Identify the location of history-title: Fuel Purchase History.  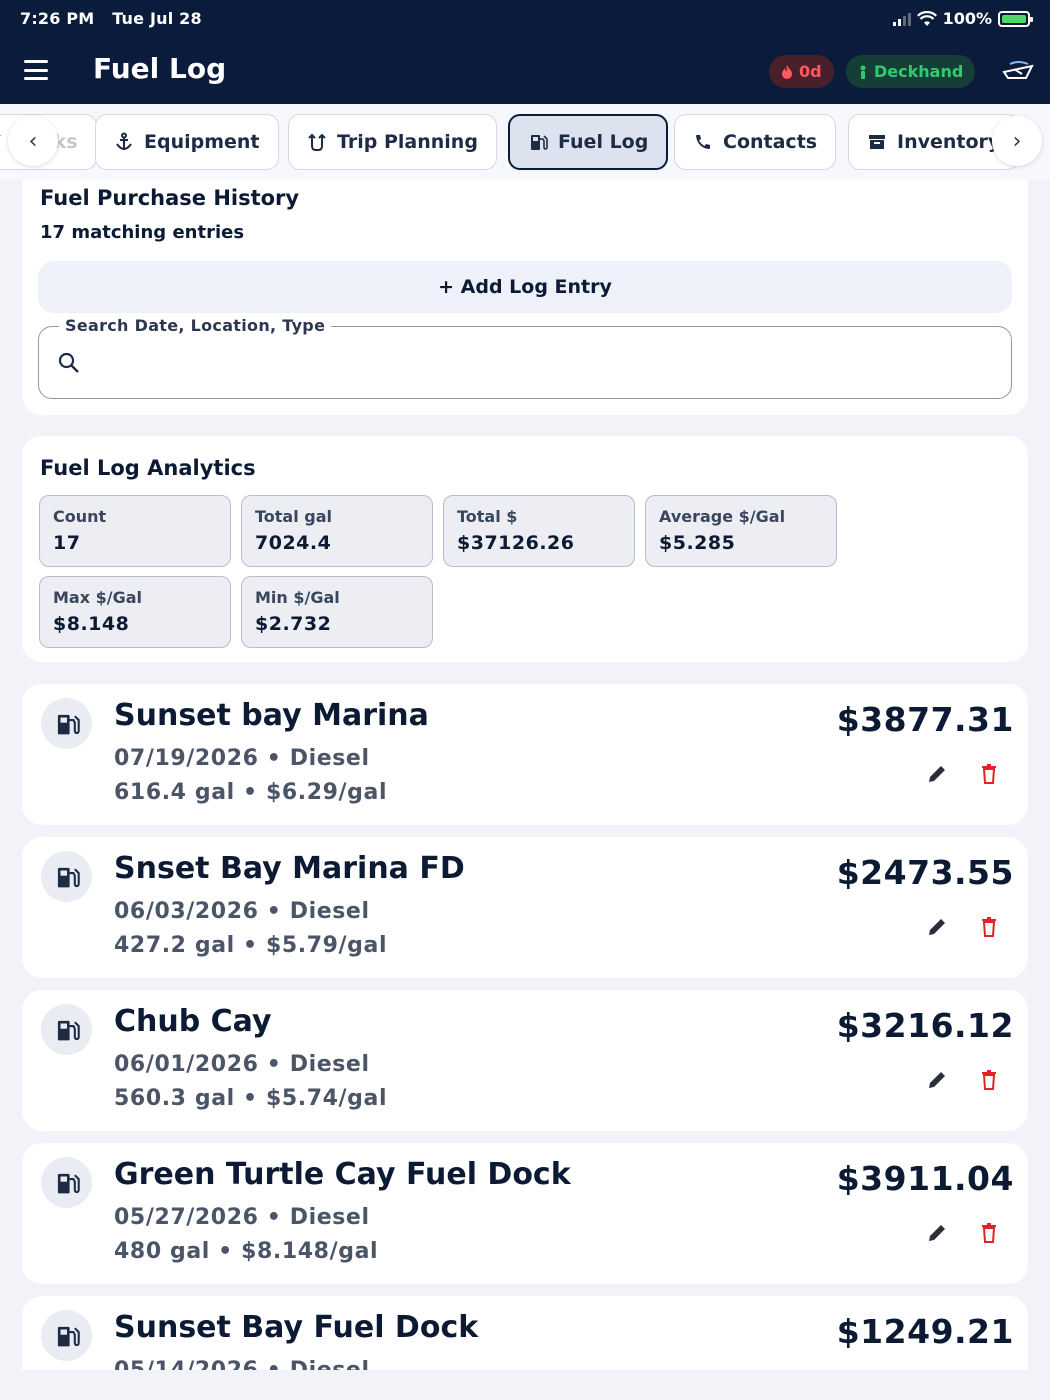
(170, 198).